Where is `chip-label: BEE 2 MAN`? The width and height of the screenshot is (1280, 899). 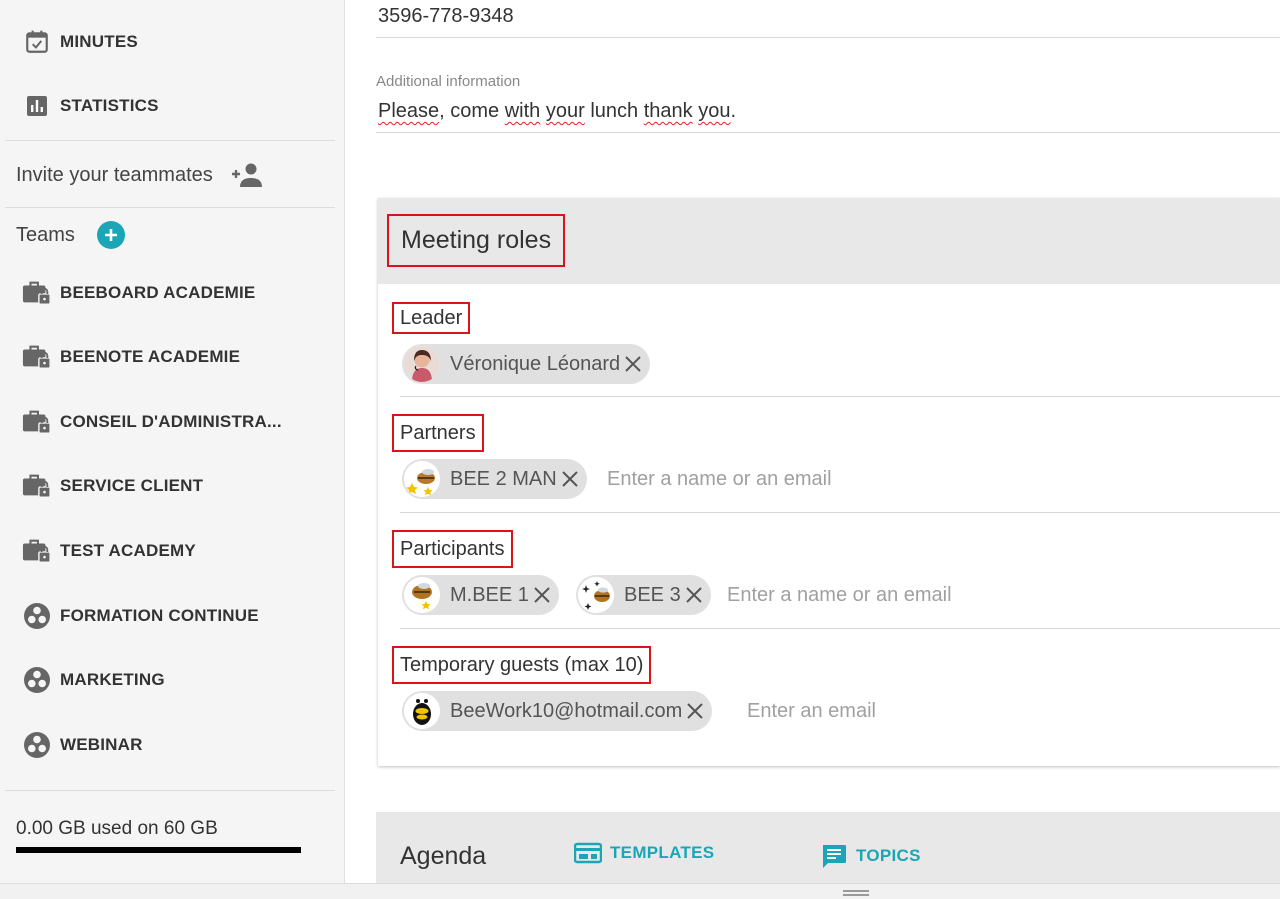
chip-label: BEE 2 MAN is located at coordinates (503, 478).